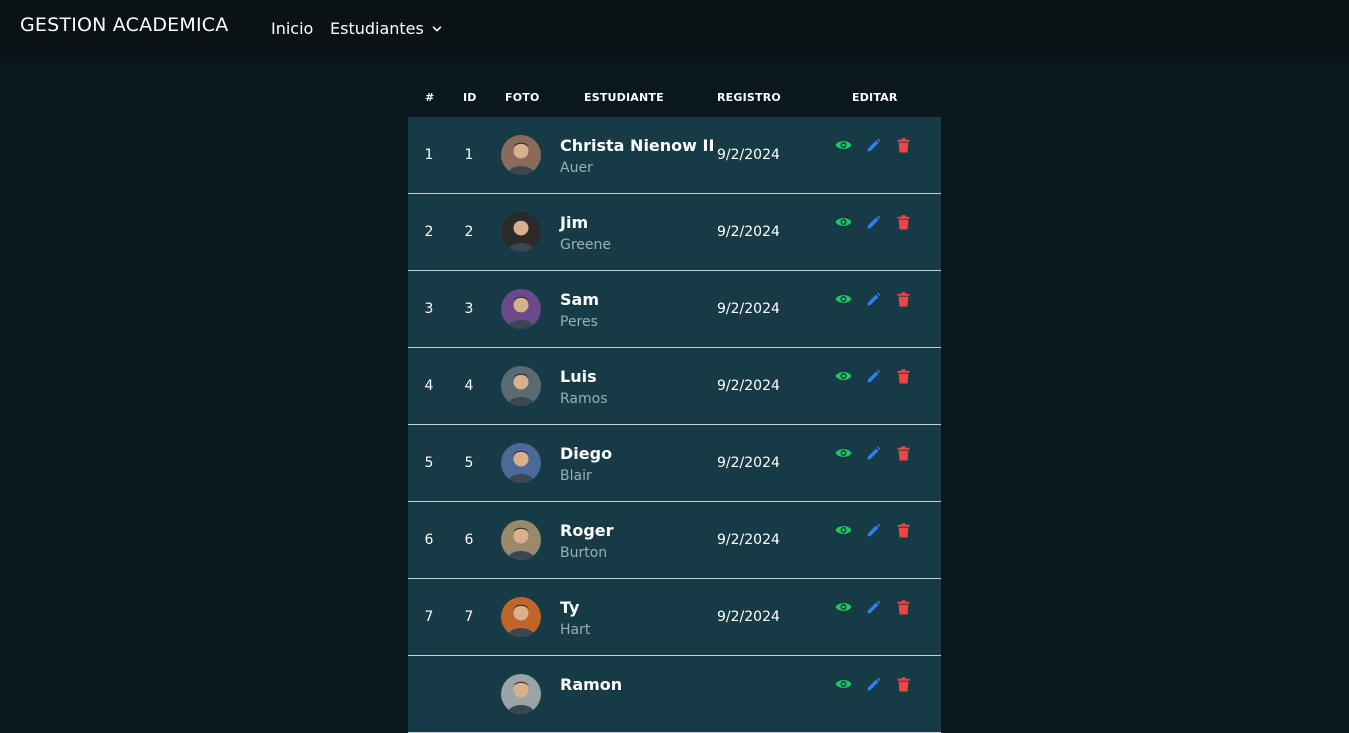  I want to click on row-number: 2, so click(429, 232).